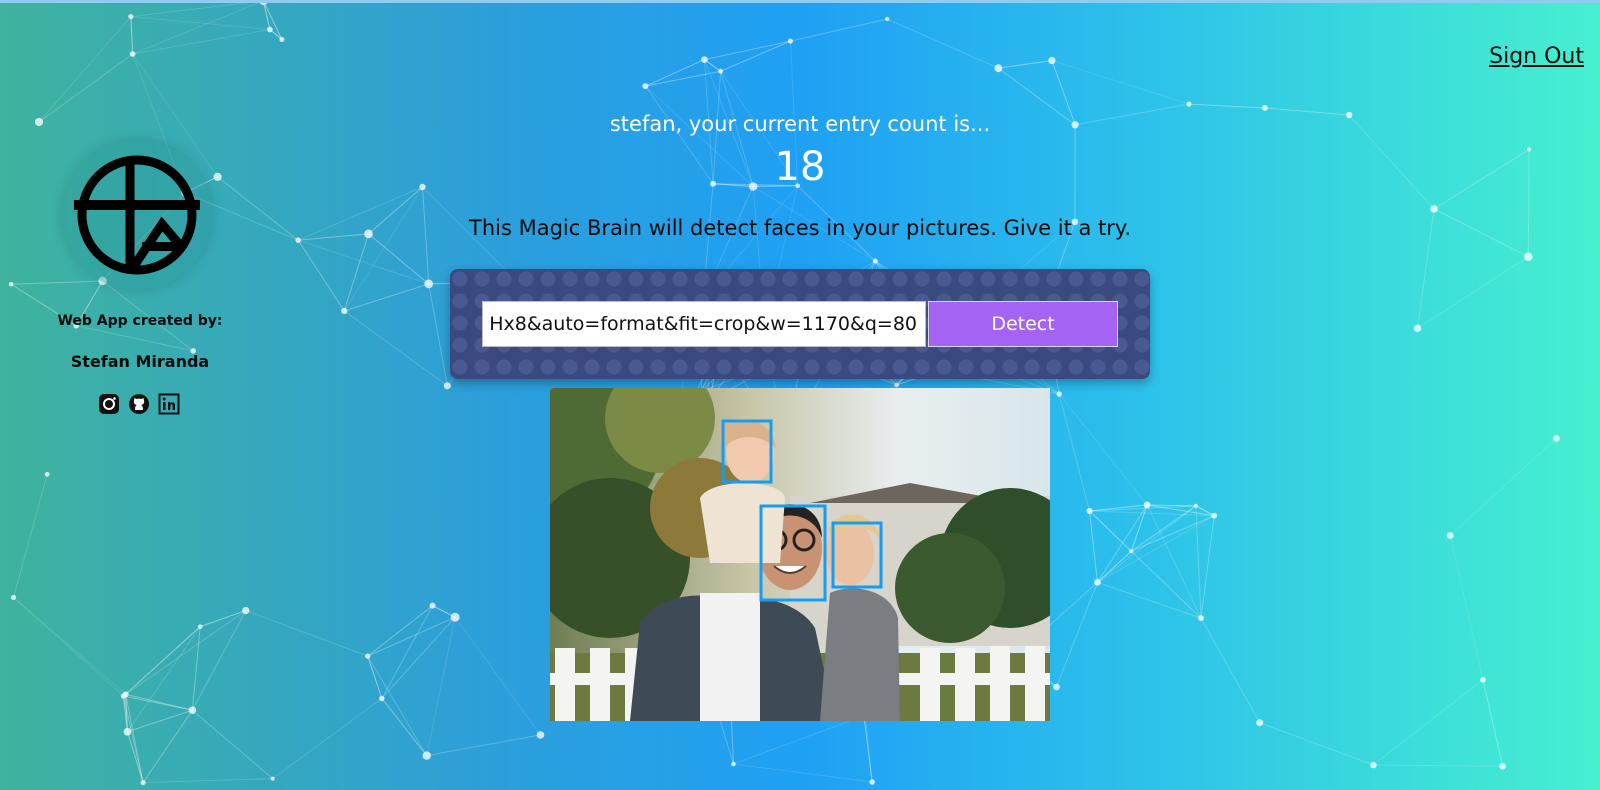 The height and width of the screenshot is (790, 1600). I want to click on social-links, so click(139, 404).